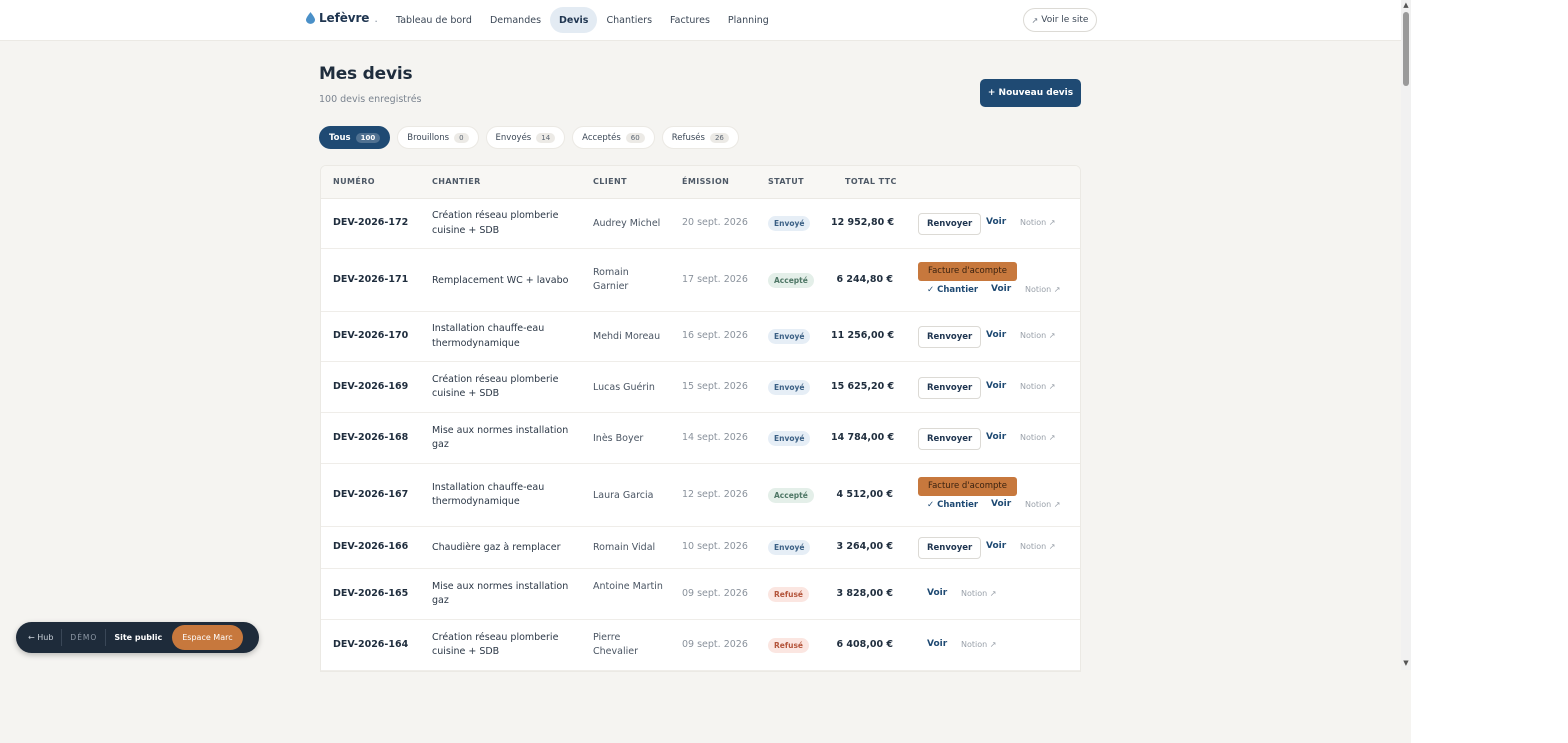 The height and width of the screenshot is (743, 1568). I want to click on filter-chip-accept-s: Acceptés 60, so click(613, 137).